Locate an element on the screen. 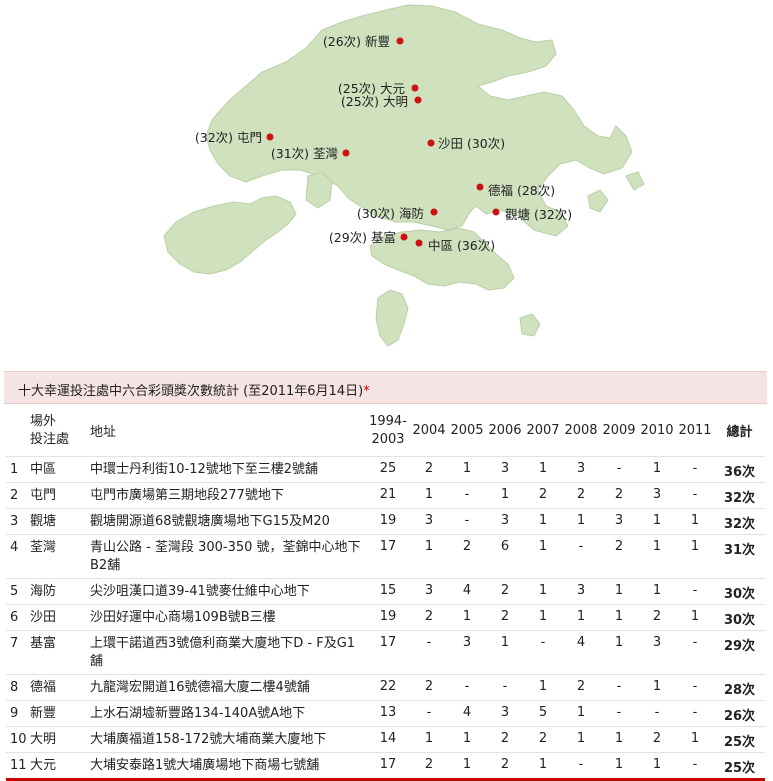 The width and height of the screenshot is (773, 781). year-header-2007: 2007 is located at coordinates (543, 430).